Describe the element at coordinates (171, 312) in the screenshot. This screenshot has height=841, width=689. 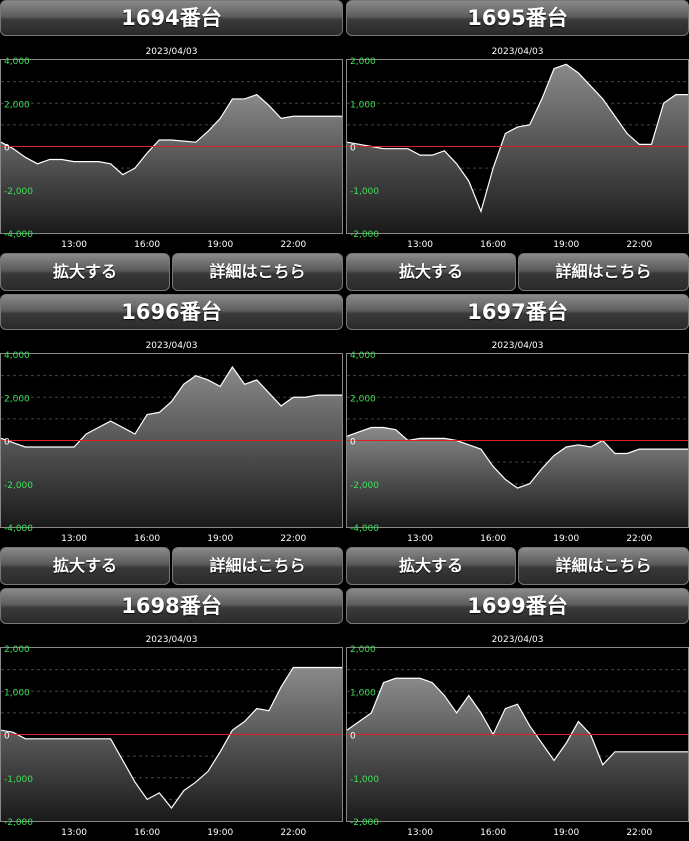
I see `machine-title: 1696番台` at that location.